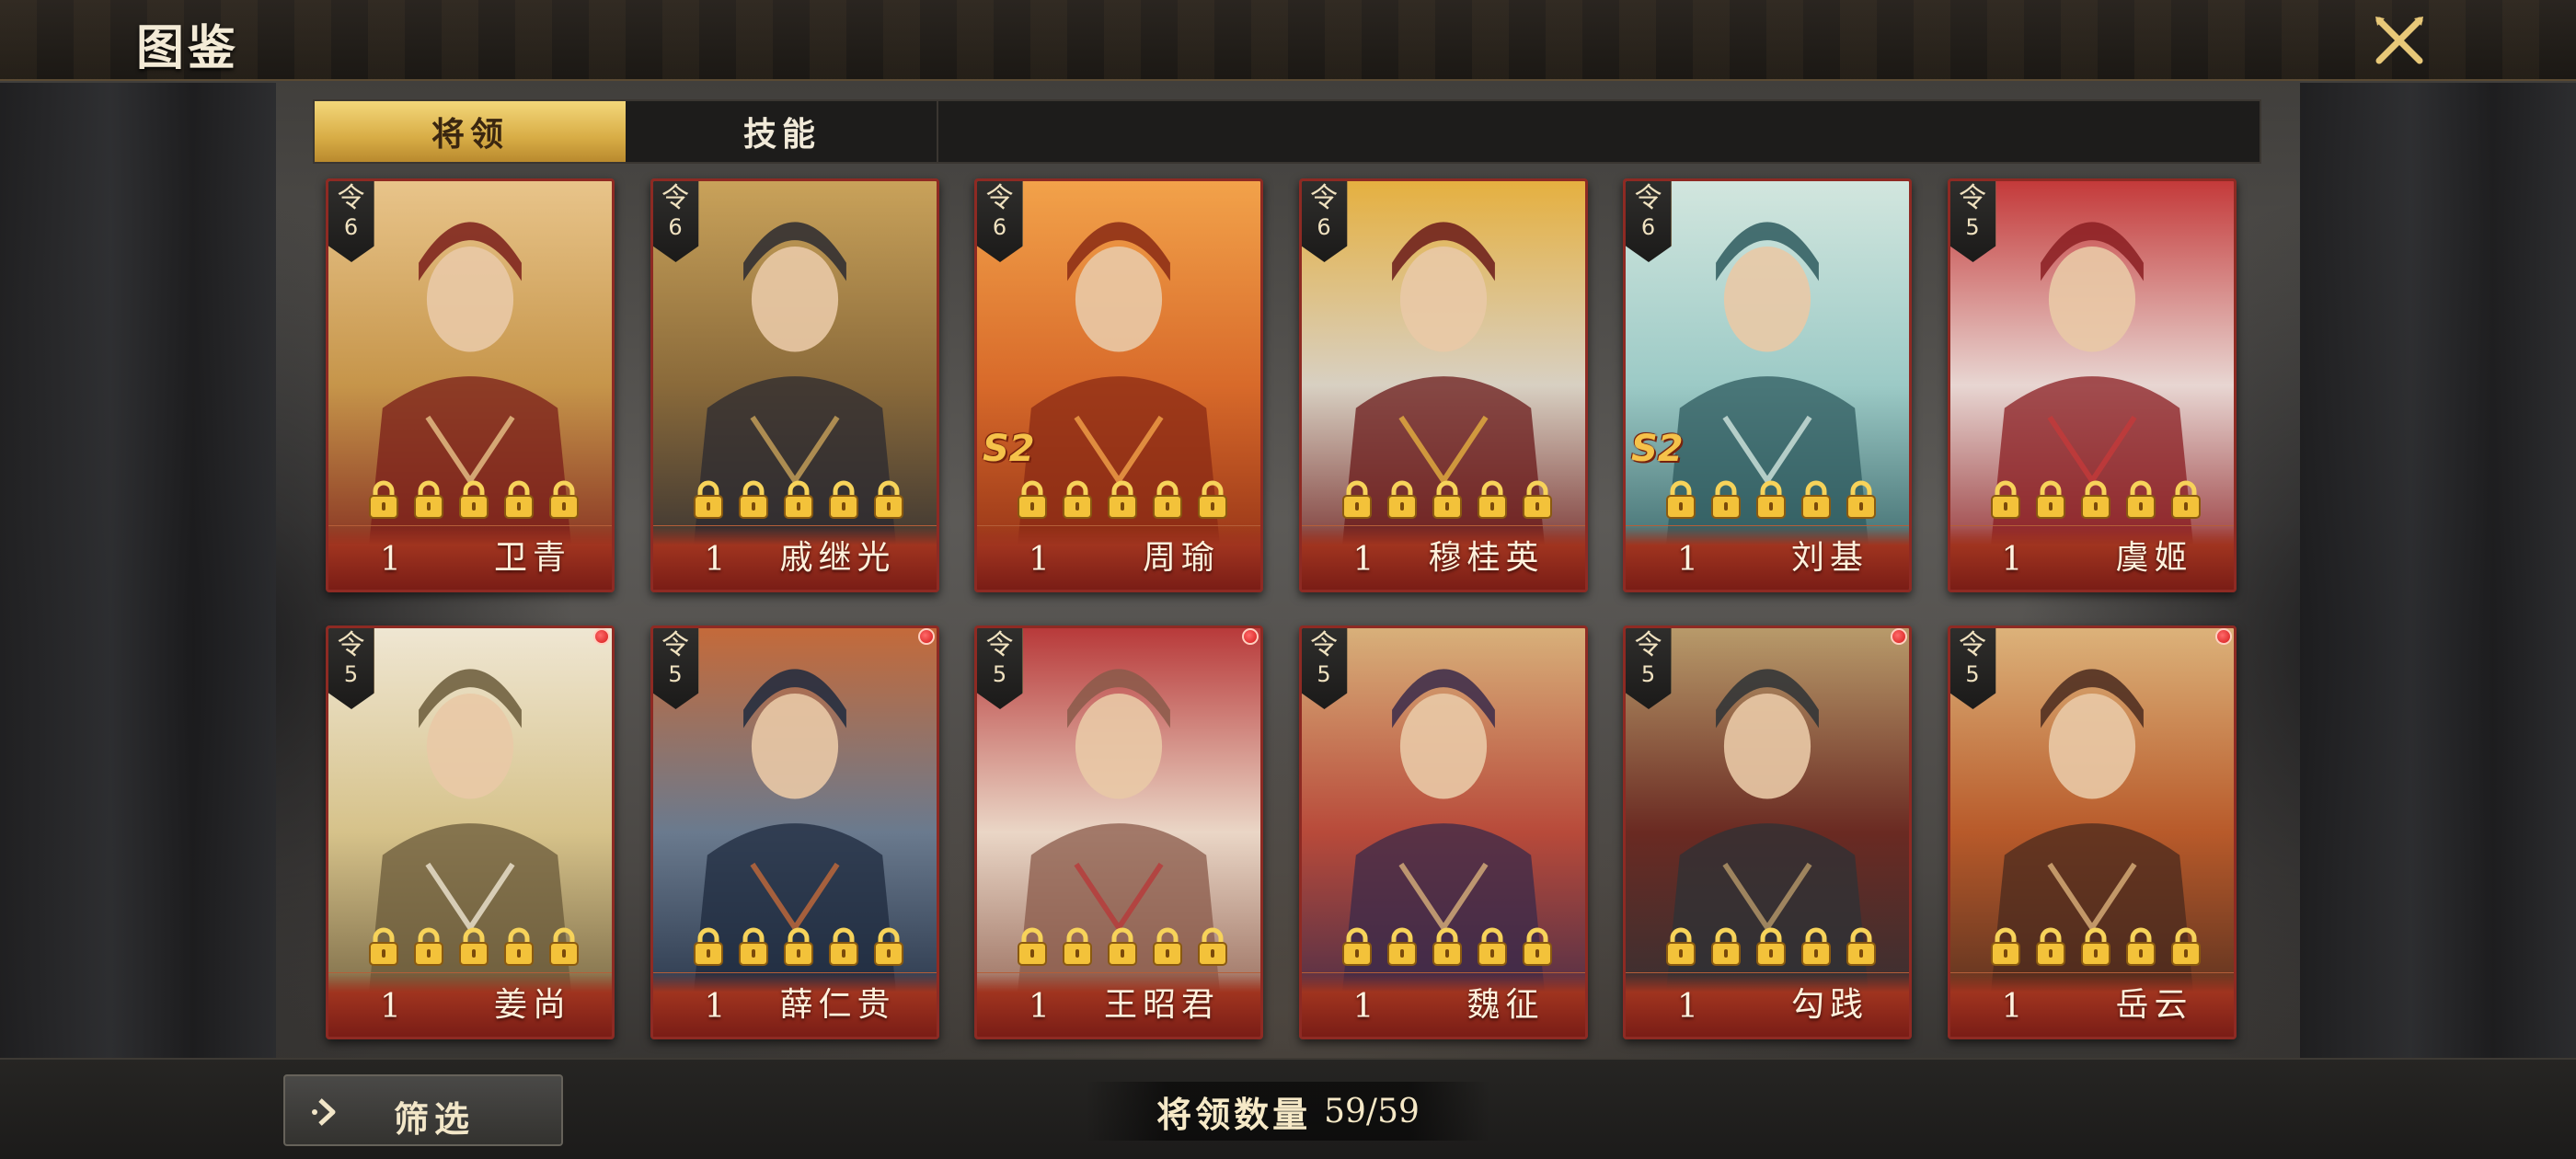 This screenshot has width=2576, height=1159. I want to click on general-card: 令 5 1 姜尚, so click(470, 832).